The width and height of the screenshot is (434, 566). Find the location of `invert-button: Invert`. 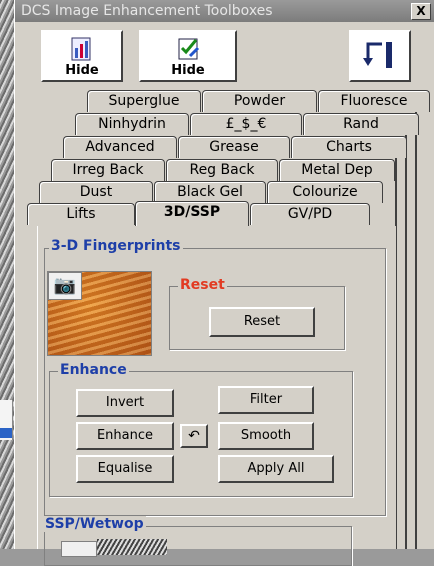

invert-button: Invert is located at coordinates (125, 403).